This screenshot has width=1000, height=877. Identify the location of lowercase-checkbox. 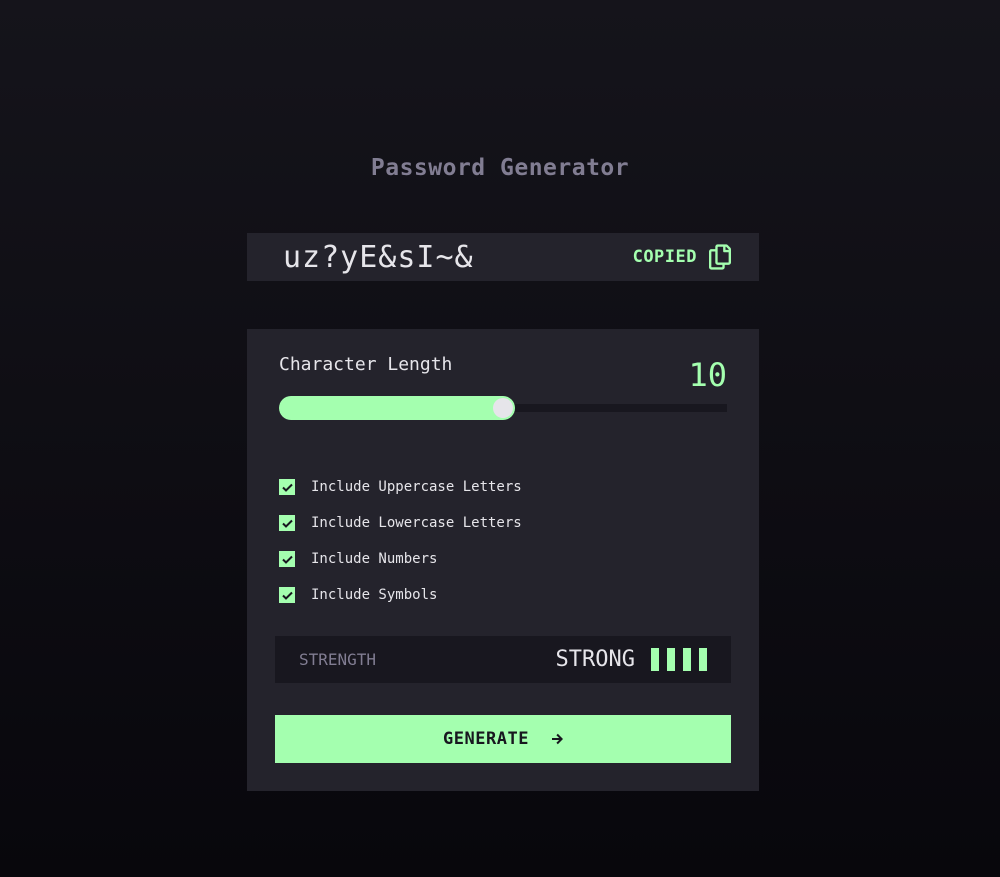
(287, 523).